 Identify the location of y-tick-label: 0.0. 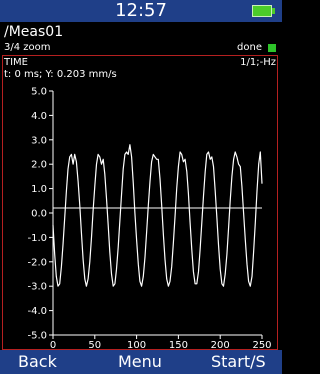
(39, 214).